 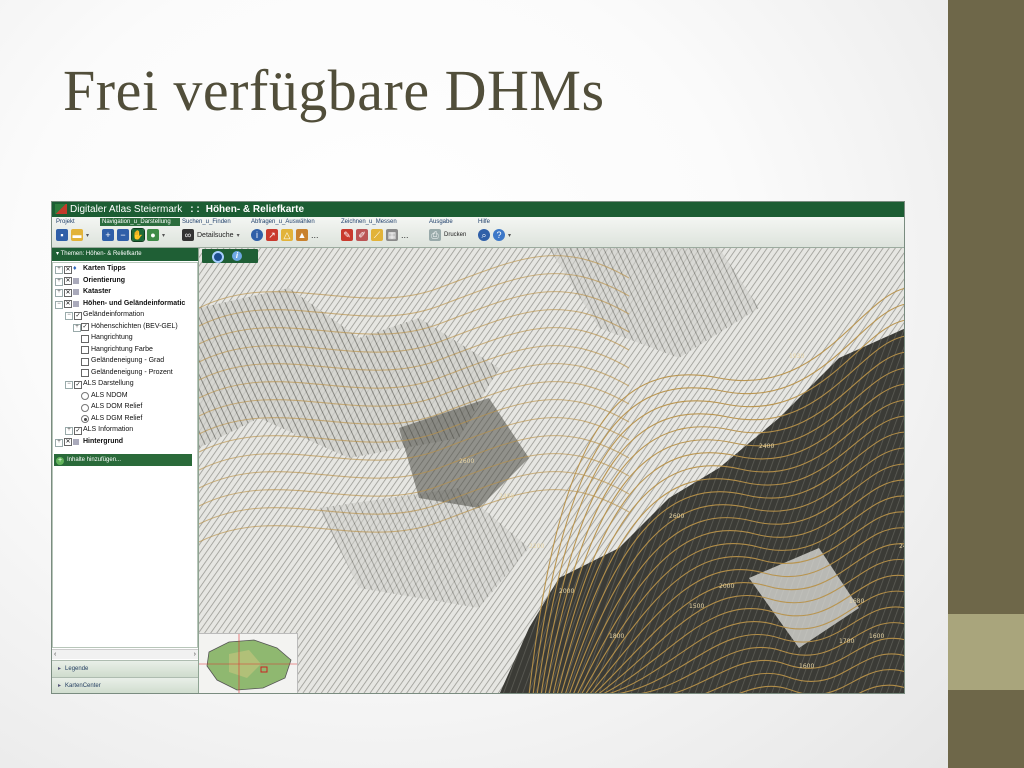 What do you see at coordinates (125, 384) in the screenshot?
I see `layer-tree-item: − ✓ ALS Darstellung` at bounding box center [125, 384].